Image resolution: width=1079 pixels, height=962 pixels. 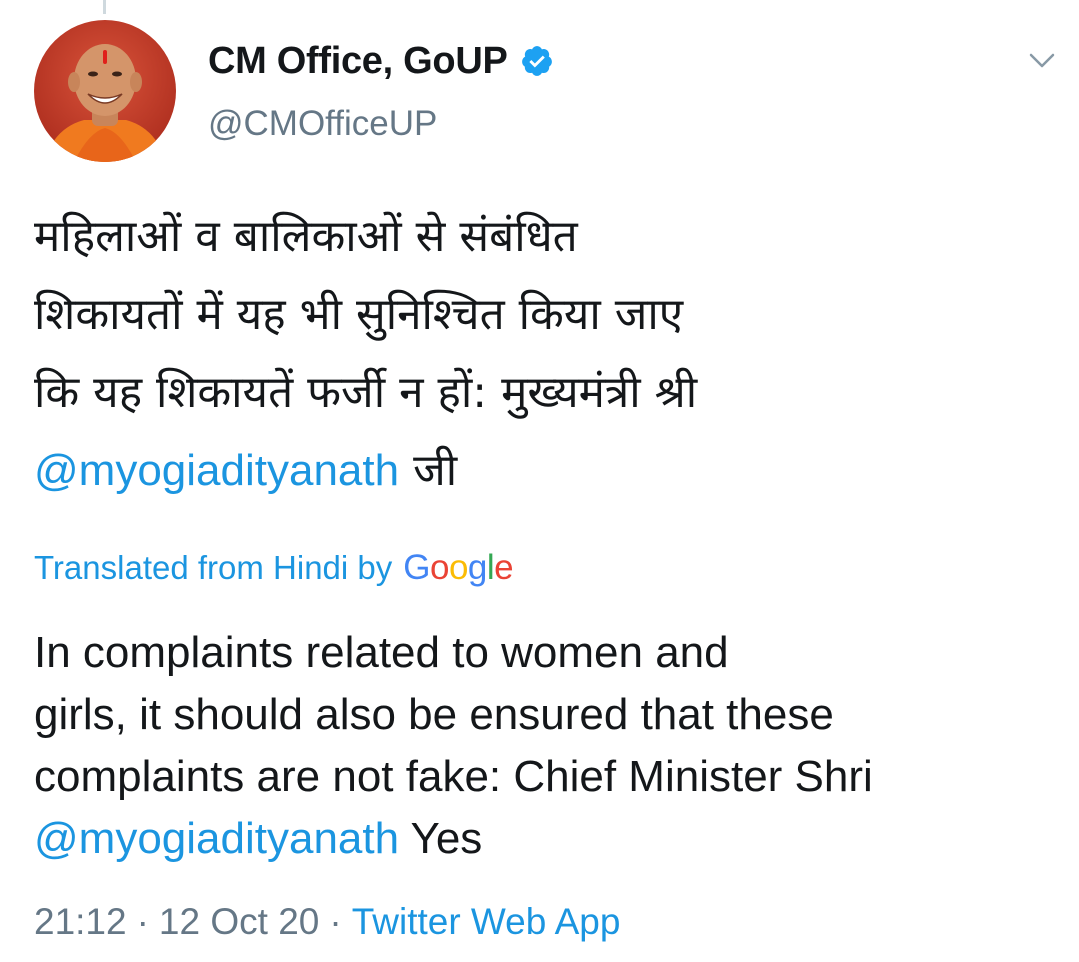 What do you see at coordinates (477, 567) in the screenshot?
I see `google-logo-letter: g` at bounding box center [477, 567].